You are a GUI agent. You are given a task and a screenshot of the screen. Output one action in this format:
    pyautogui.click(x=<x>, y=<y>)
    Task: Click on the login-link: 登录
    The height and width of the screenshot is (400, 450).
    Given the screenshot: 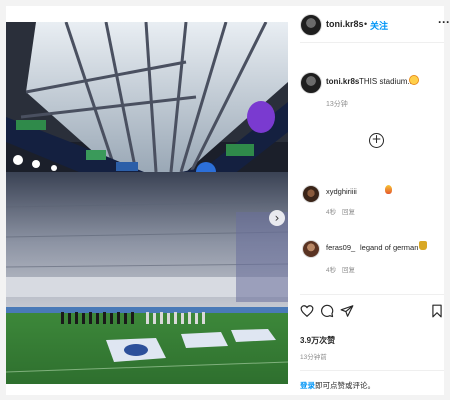 What is the action you would take?
    pyautogui.click(x=307, y=385)
    